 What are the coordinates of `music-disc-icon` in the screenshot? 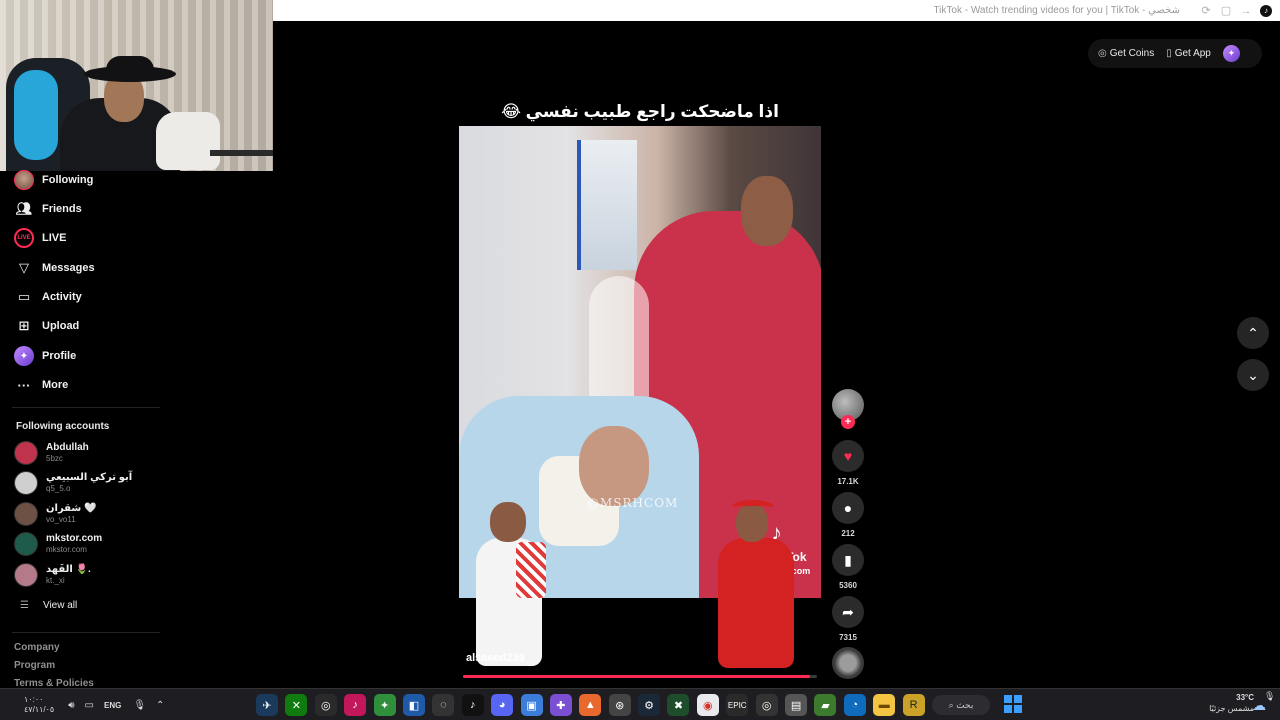 It's located at (848, 663).